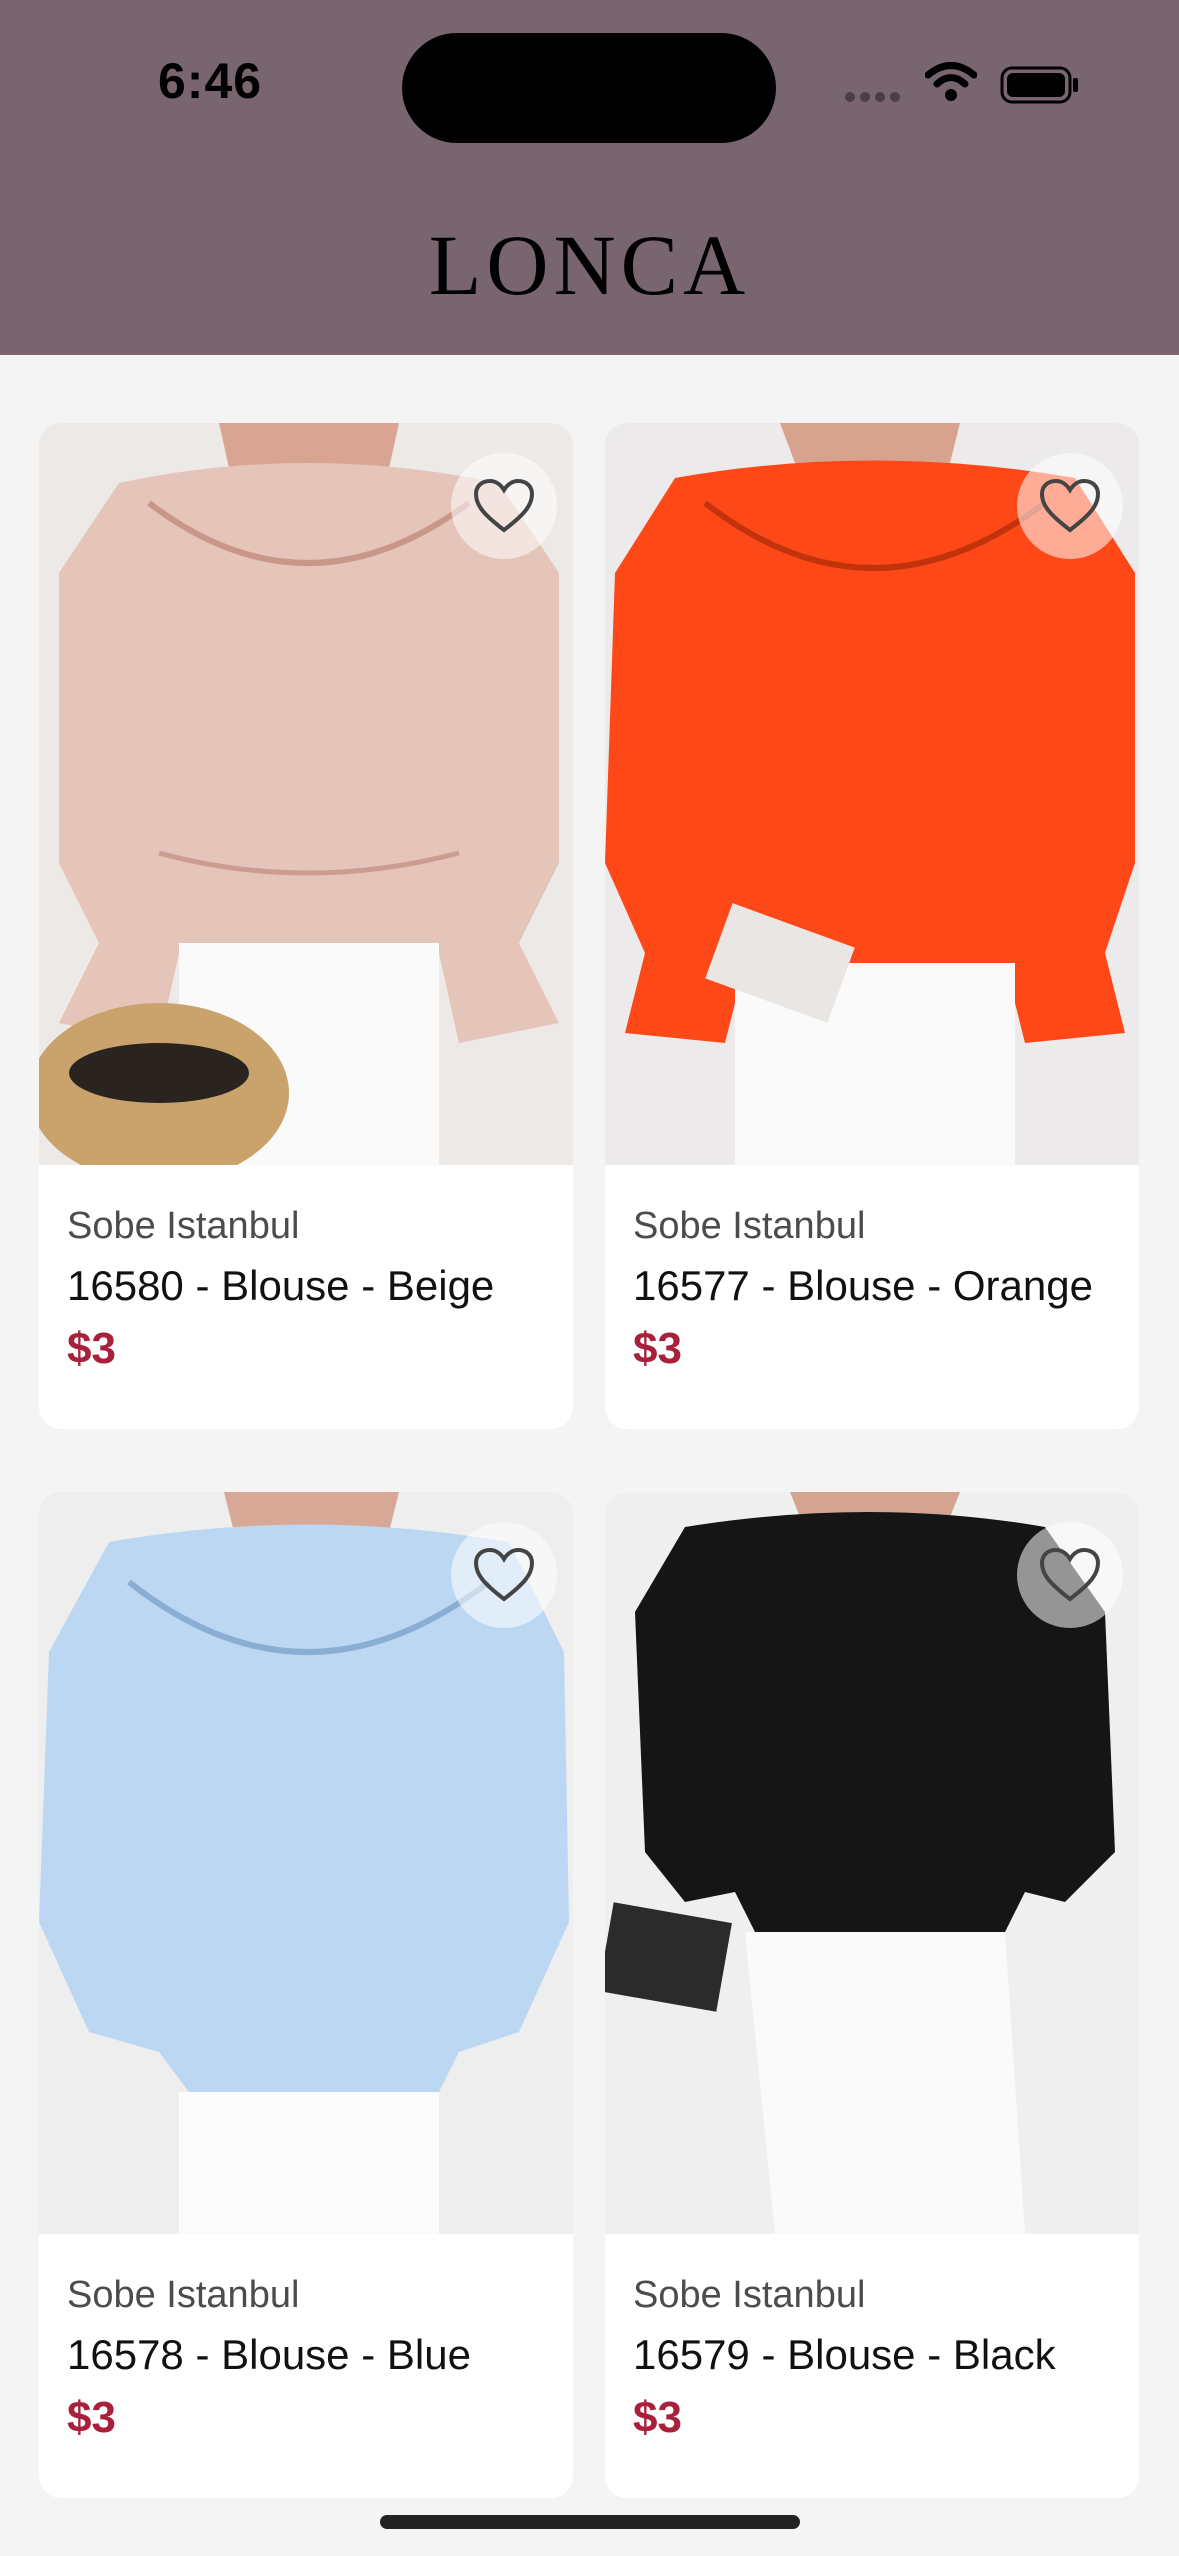 This screenshot has width=1179, height=2556. I want to click on product-name: 16577 - Blouse - Orange, so click(863, 1285).